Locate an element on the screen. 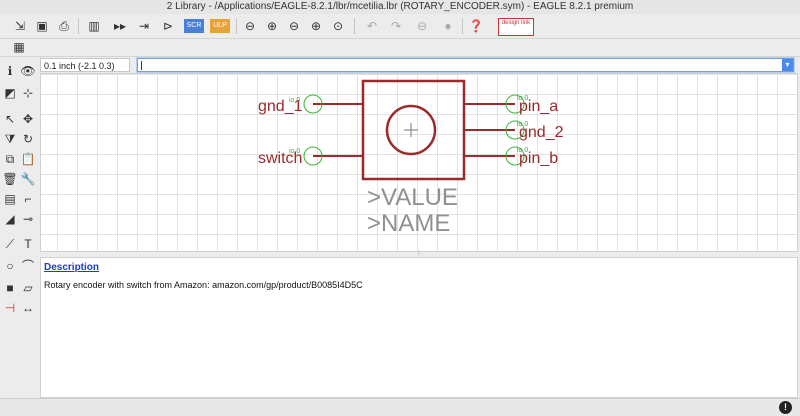 The height and width of the screenshot is (416, 800). zoom-fit-icon: ⊖ is located at coordinates (250, 26).